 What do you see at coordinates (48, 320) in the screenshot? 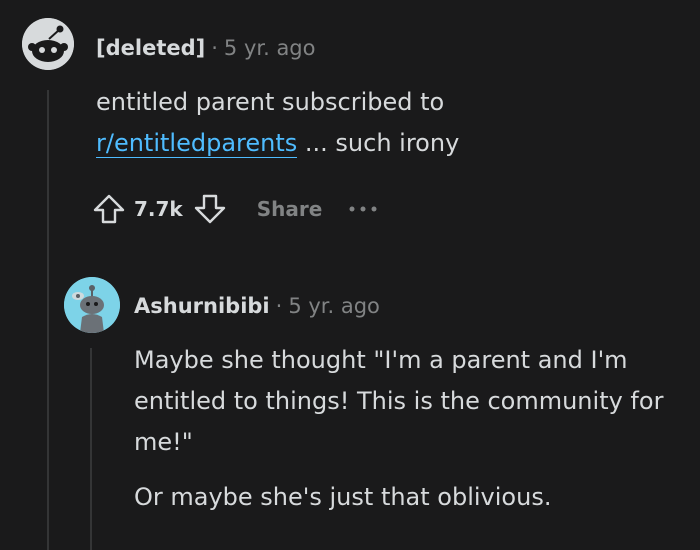
I see `comment-thread-line` at bounding box center [48, 320].